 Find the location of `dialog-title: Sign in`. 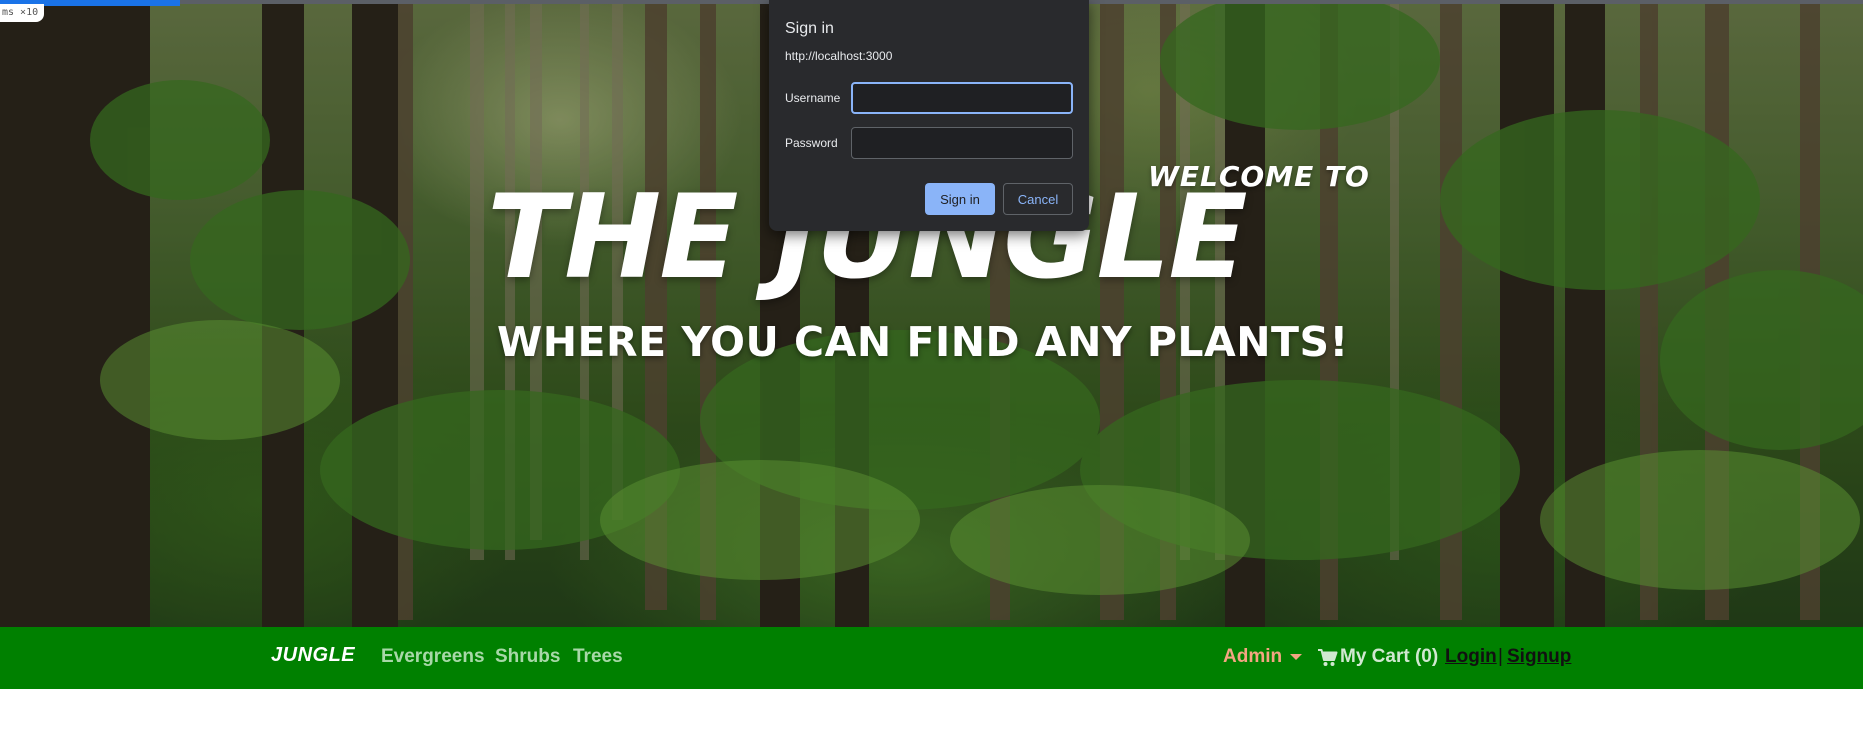

dialog-title: Sign in is located at coordinates (809, 28).